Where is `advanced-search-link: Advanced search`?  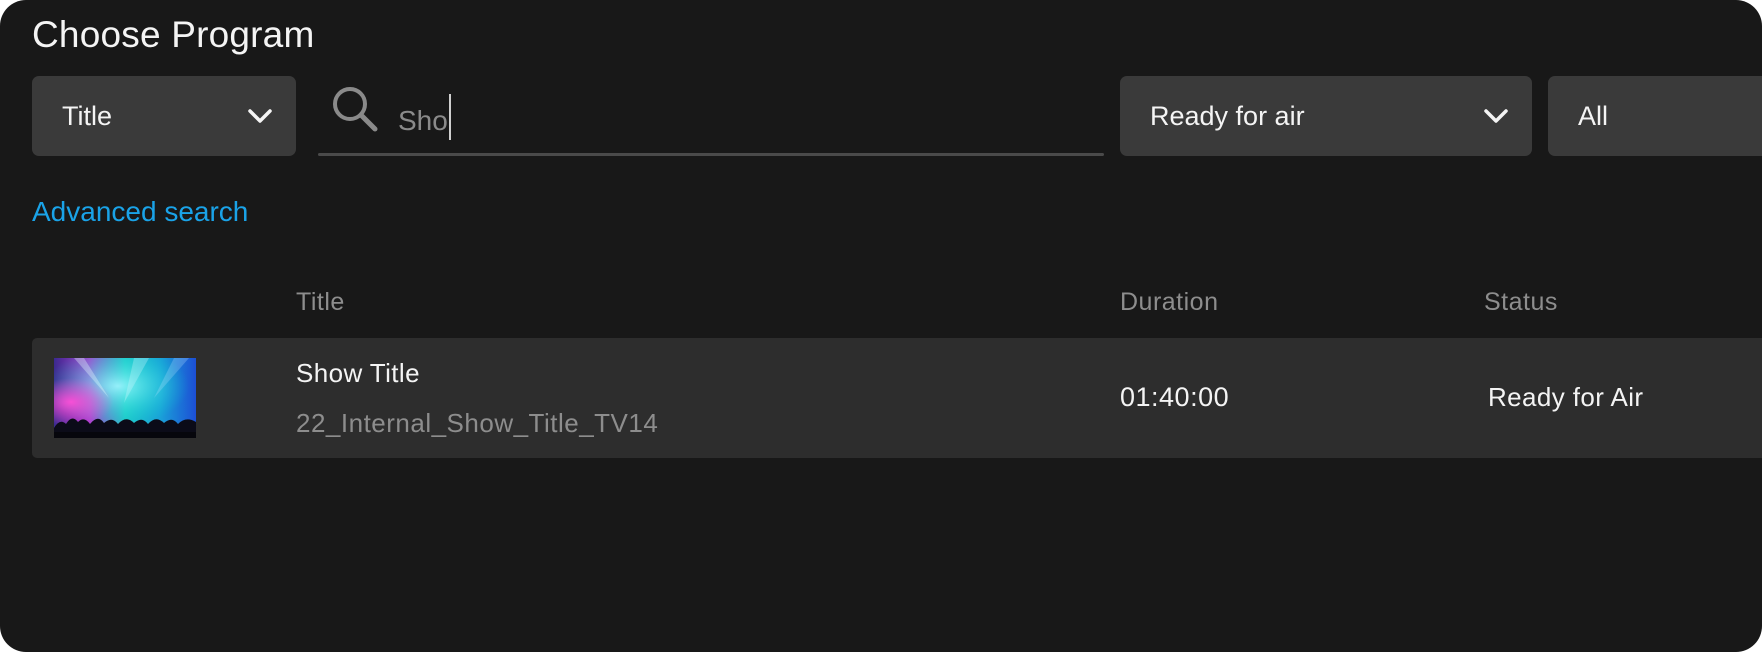 advanced-search-link: Advanced search is located at coordinates (140, 212).